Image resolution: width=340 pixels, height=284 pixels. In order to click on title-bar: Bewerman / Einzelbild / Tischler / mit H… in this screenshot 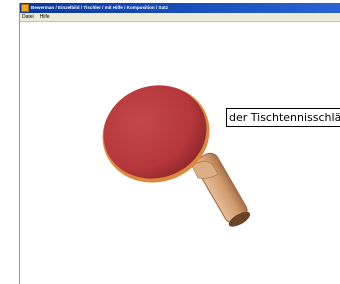, I will do `click(180, 8)`.